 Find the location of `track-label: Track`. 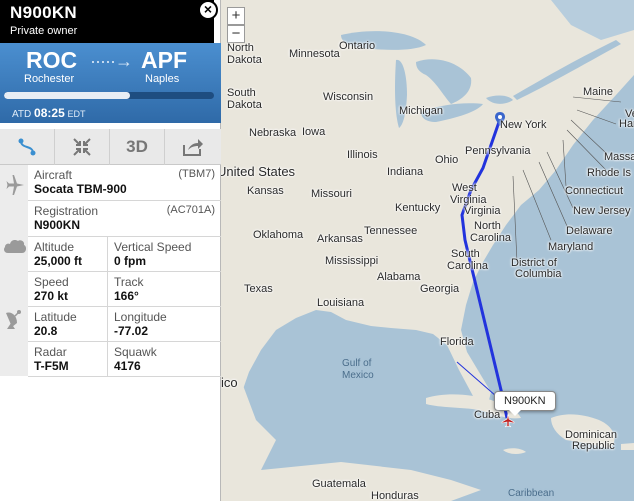

track-label: Track is located at coordinates (129, 282).